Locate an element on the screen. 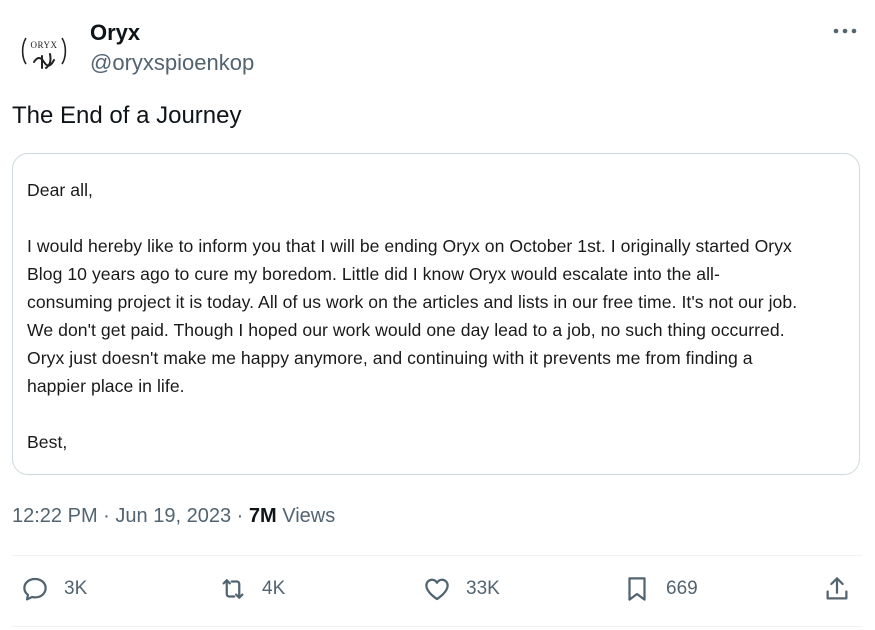  repost-button: 4K is located at coordinates (251, 589).